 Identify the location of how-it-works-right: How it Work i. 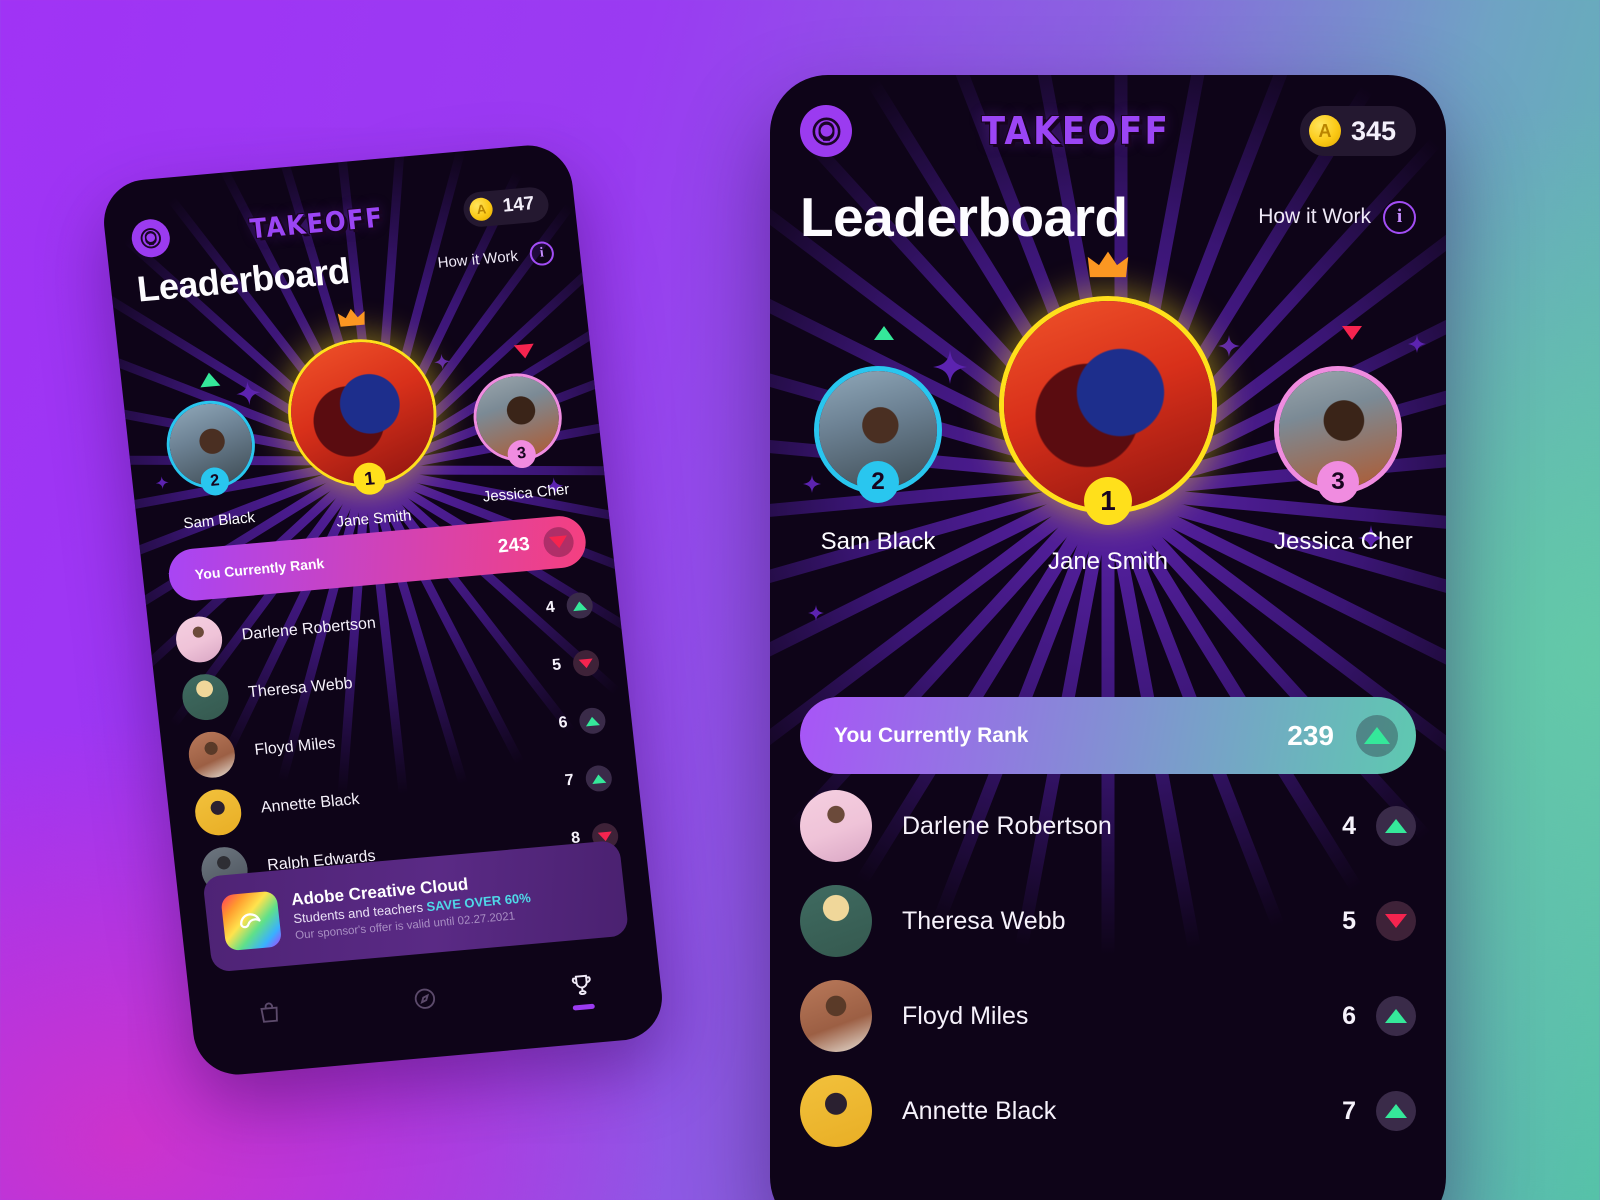
(1337, 217).